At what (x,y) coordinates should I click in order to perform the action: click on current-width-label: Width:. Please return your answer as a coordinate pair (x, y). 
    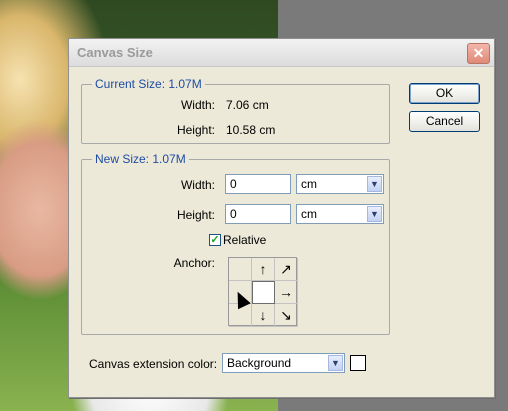
    Looking at the image, I should click on (197, 105).